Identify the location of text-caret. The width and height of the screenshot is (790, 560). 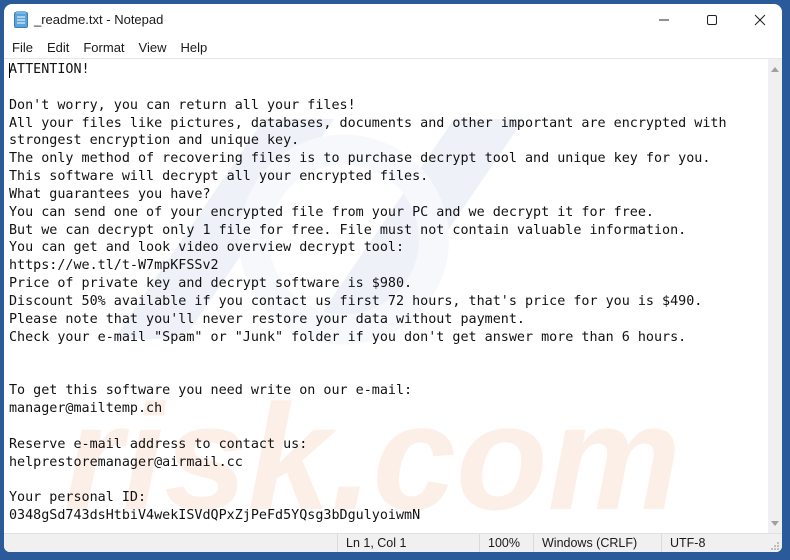
(9, 70).